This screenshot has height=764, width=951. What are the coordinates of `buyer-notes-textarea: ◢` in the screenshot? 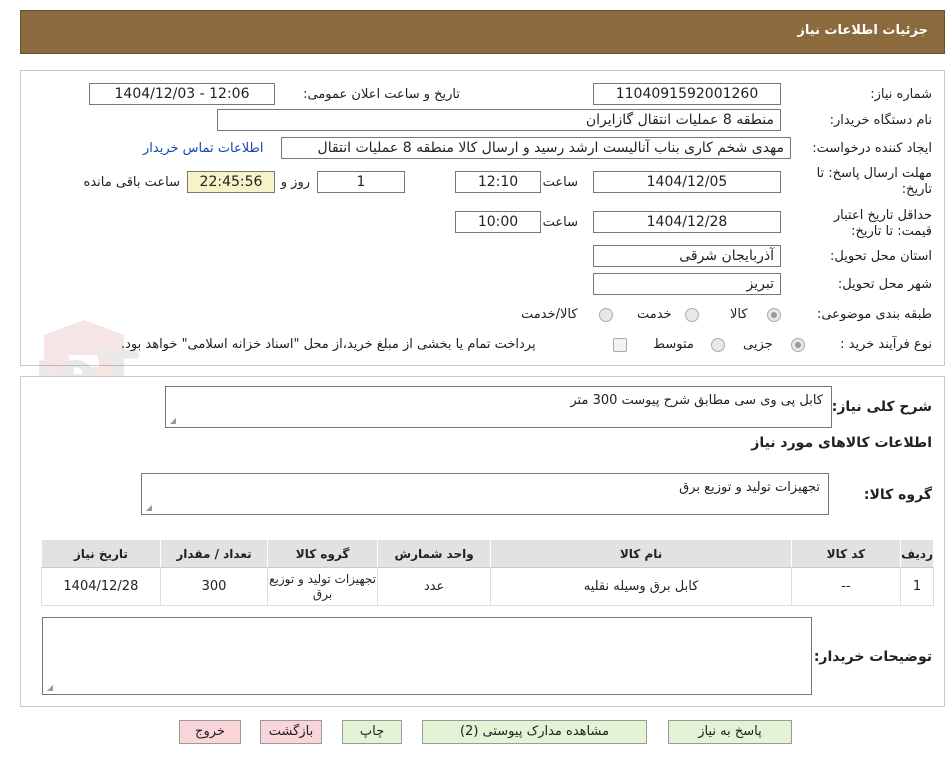 It's located at (427, 656).